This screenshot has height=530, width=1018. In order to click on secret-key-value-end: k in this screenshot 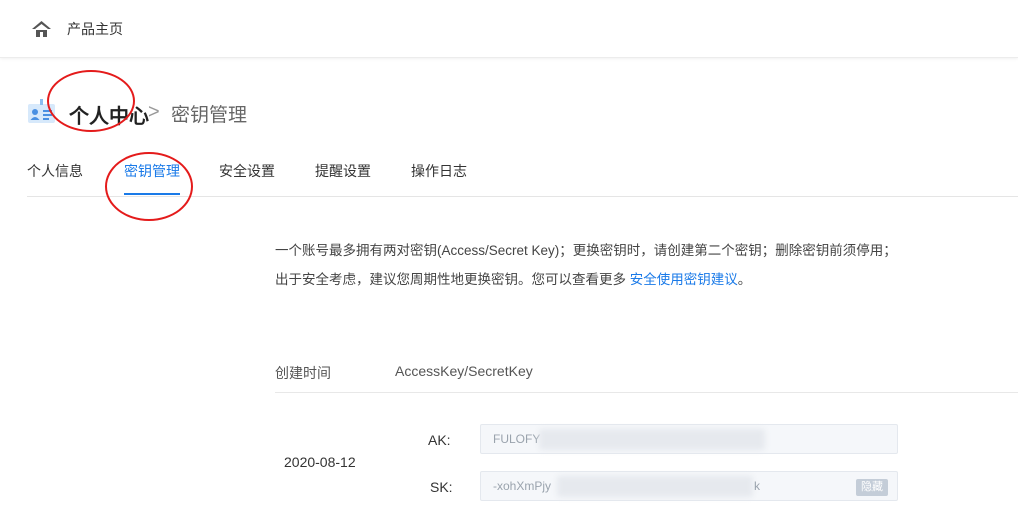, I will do `click(757, 486)`.